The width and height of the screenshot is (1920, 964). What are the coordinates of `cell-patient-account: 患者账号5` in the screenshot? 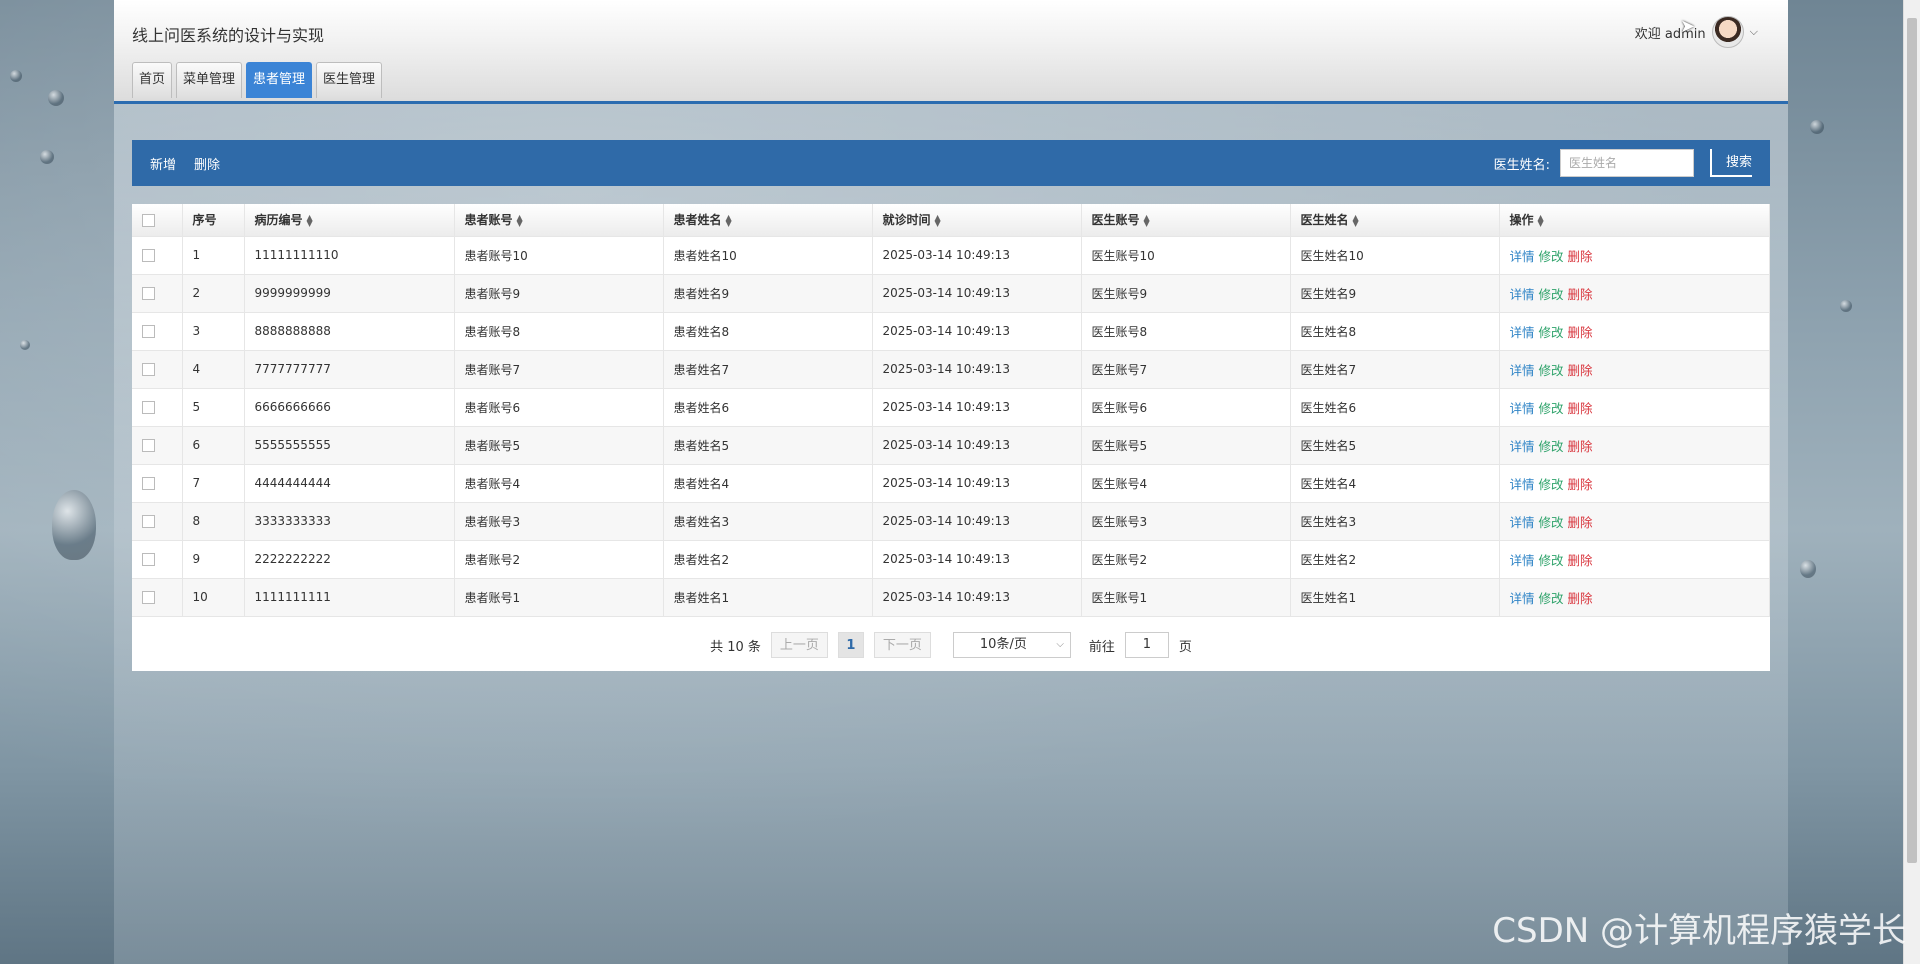 It's located at (559, 445).